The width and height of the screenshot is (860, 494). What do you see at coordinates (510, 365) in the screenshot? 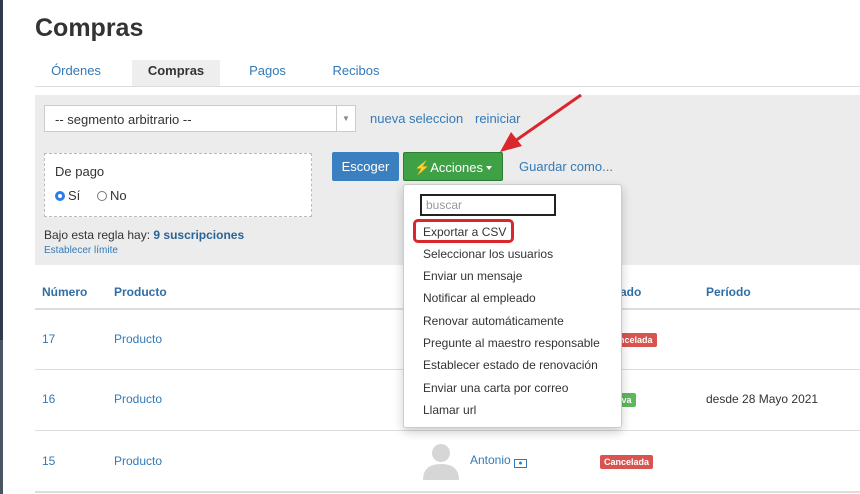
I see `menu-item-set-renewal-status: Establecer estado de renovación` at bounding box center [510, 365].